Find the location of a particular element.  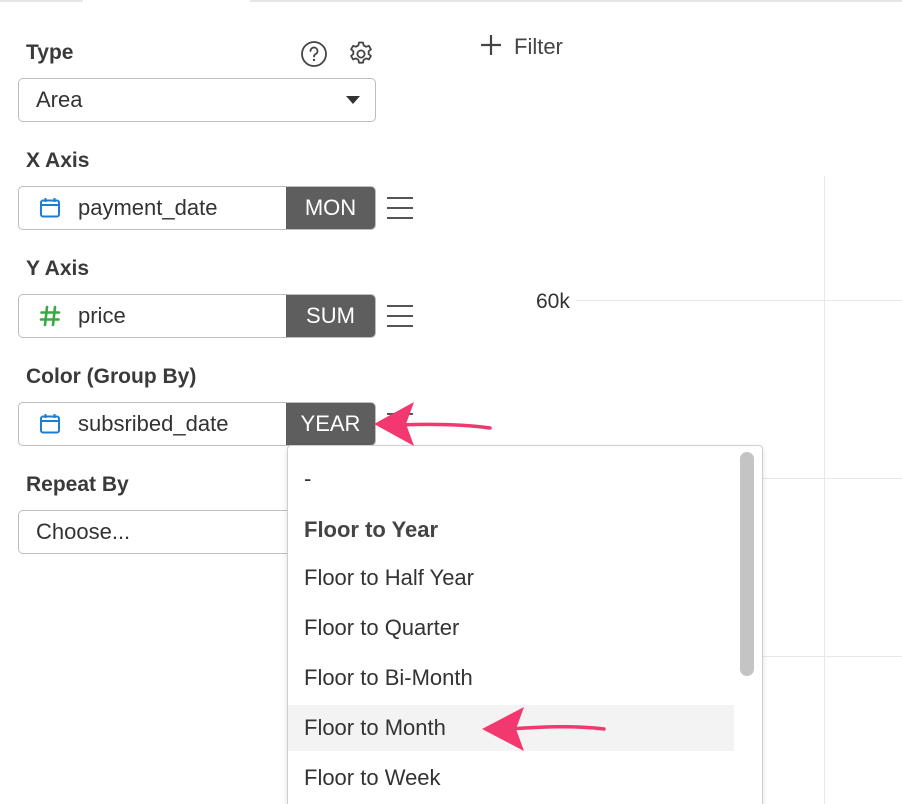

dropdown-item-floor-to-quarter: Floor to Quarter is located at coordinates (511, 628).